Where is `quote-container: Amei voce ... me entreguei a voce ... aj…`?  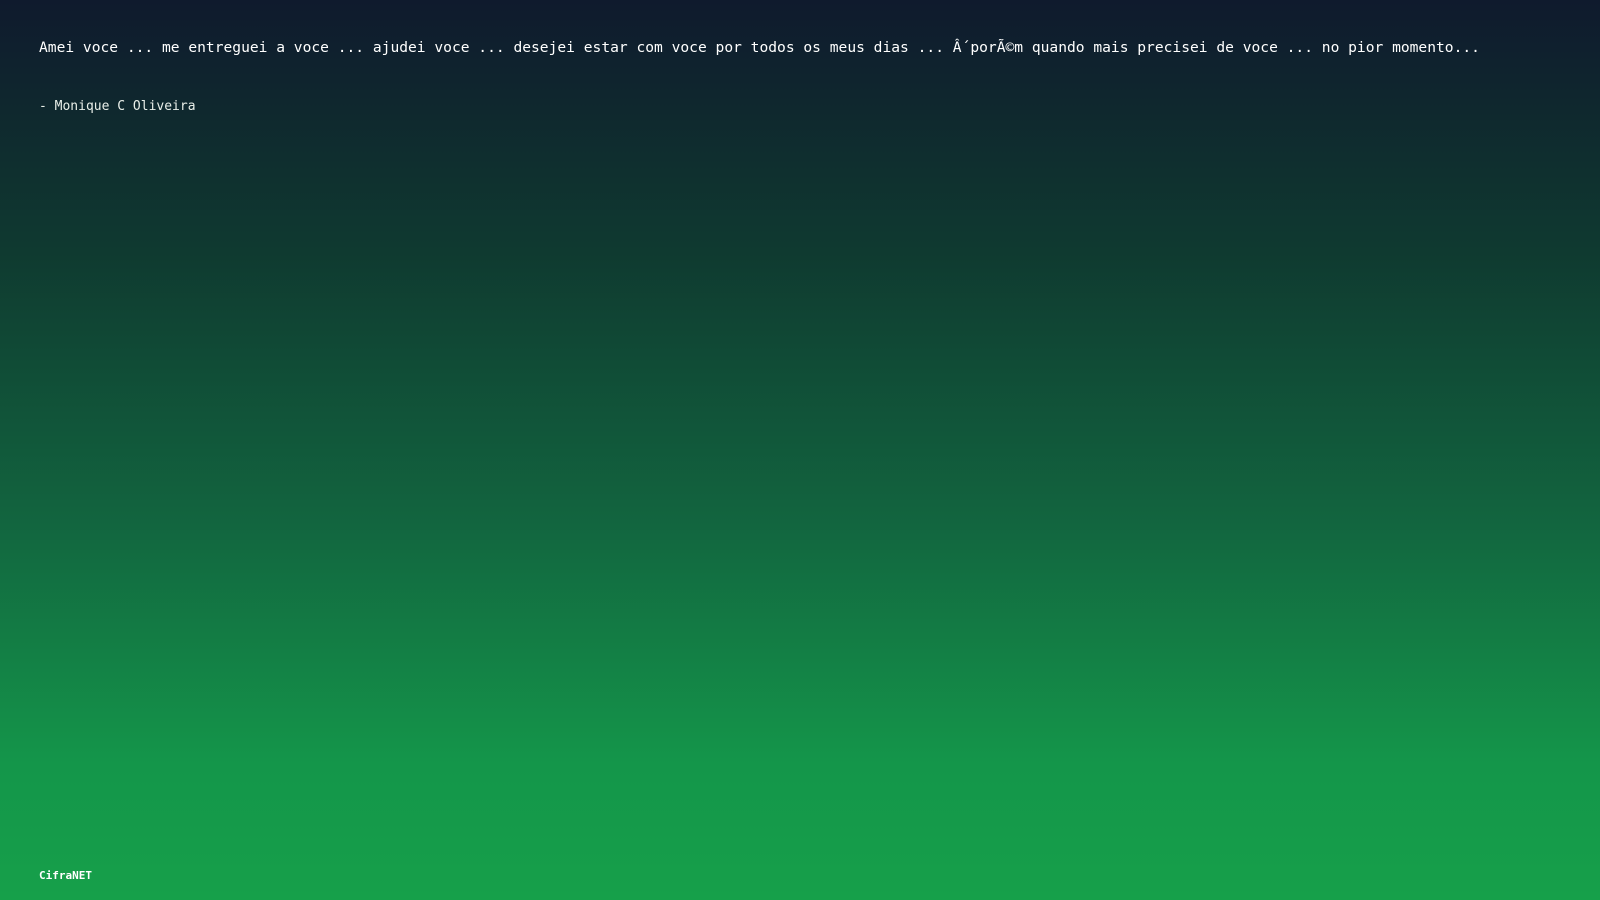
quote-container: Amei voce ... me entreguei a voce ... aj… is located at coordinates (800, 77).